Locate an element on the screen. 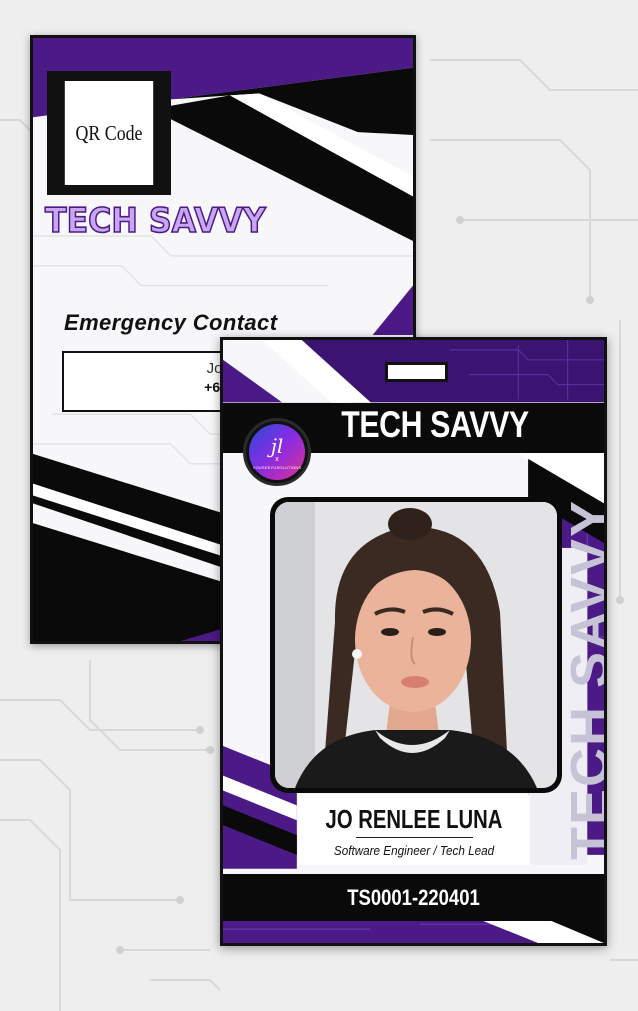 The height and width of the screenshot is (1011, 638). logo-mark: jl is located at coordinates (277, 446).